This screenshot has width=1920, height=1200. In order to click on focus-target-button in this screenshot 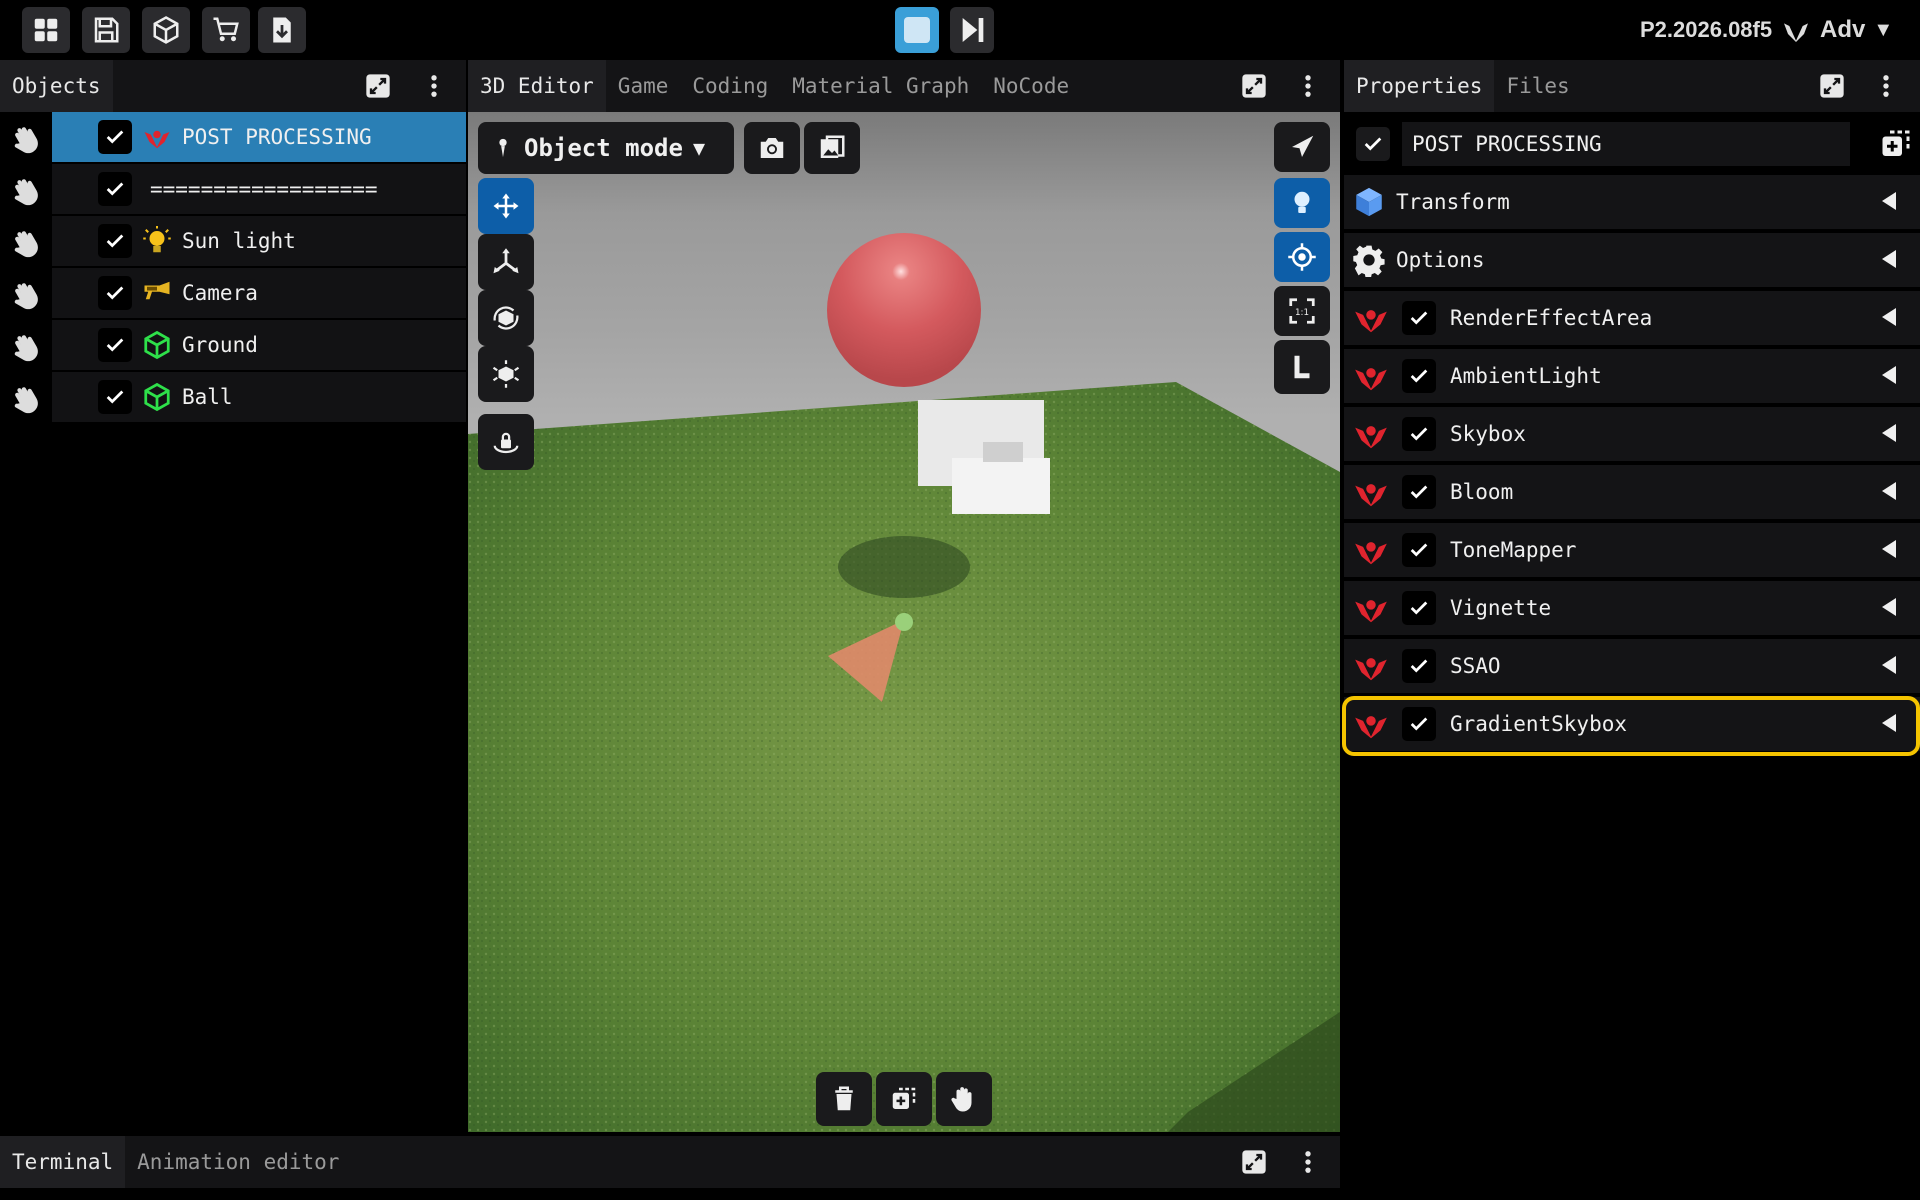, I will do `click(1302, 257)`.